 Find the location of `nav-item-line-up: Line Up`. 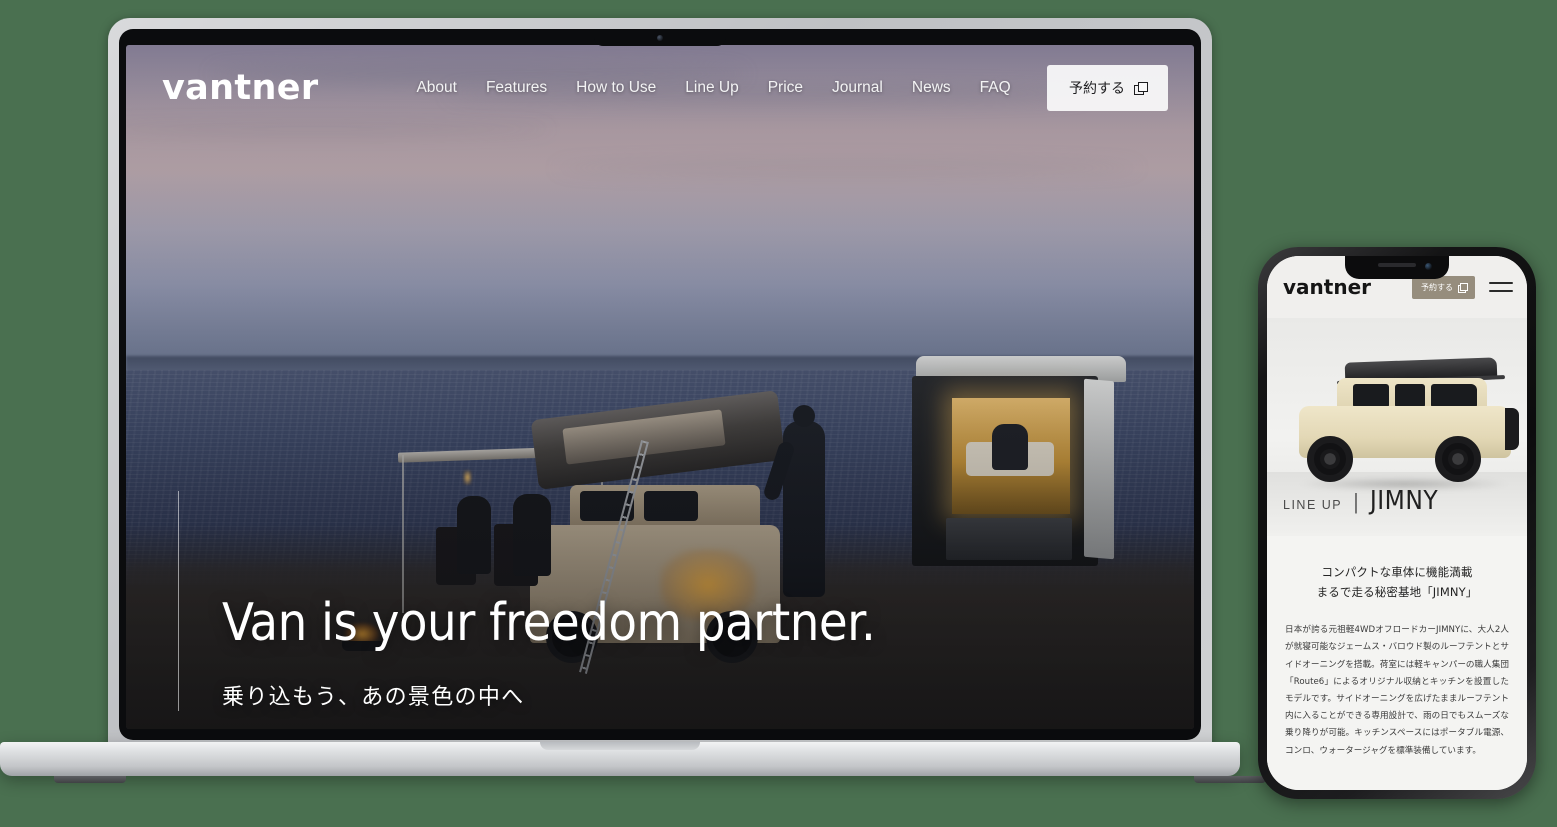

nav-item-line-up: Line Up is located at coordinates (711, 88).